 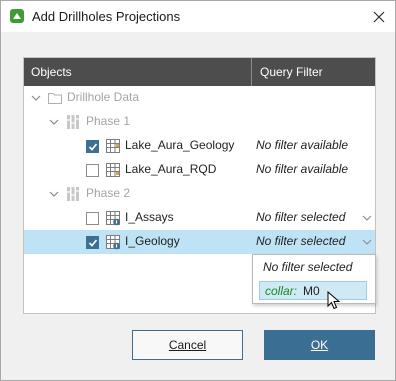 What do you see at coordinates (199, 242) in the screenshot?
I see `tree-row-i-geology: I_Geology No filter selected` at bounding box center [199, 242].